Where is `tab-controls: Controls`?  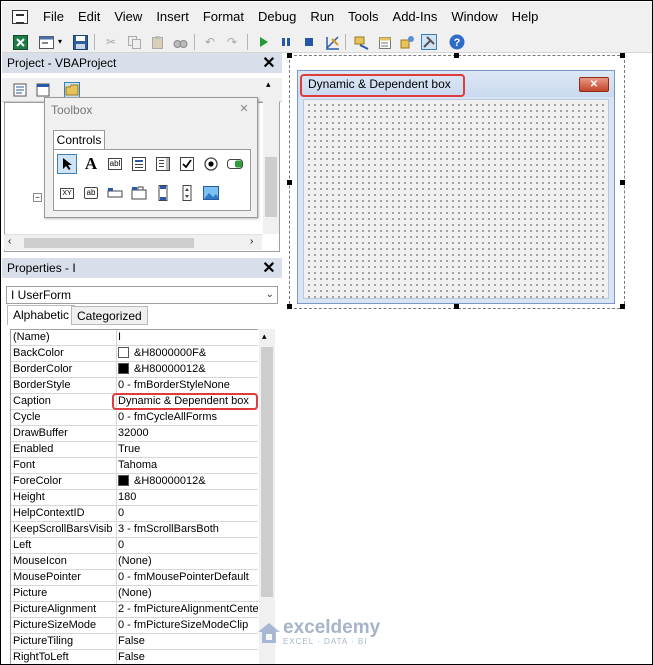 tab-controls: Controls is located at coordinates (79, 140).